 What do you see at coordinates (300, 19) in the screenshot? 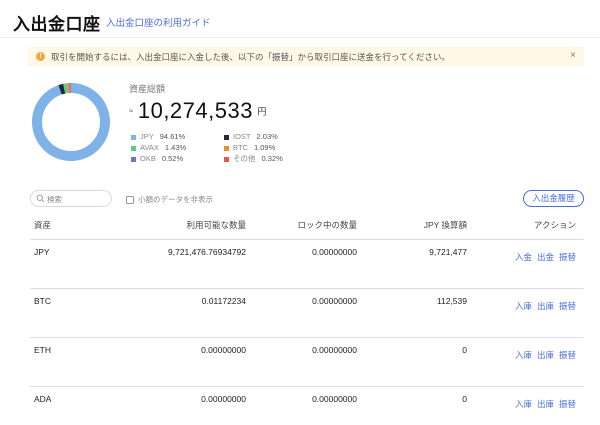
I see `page-header: 入出金口座 入出金口座の利用ガイド` at bounding box center [300, 19].